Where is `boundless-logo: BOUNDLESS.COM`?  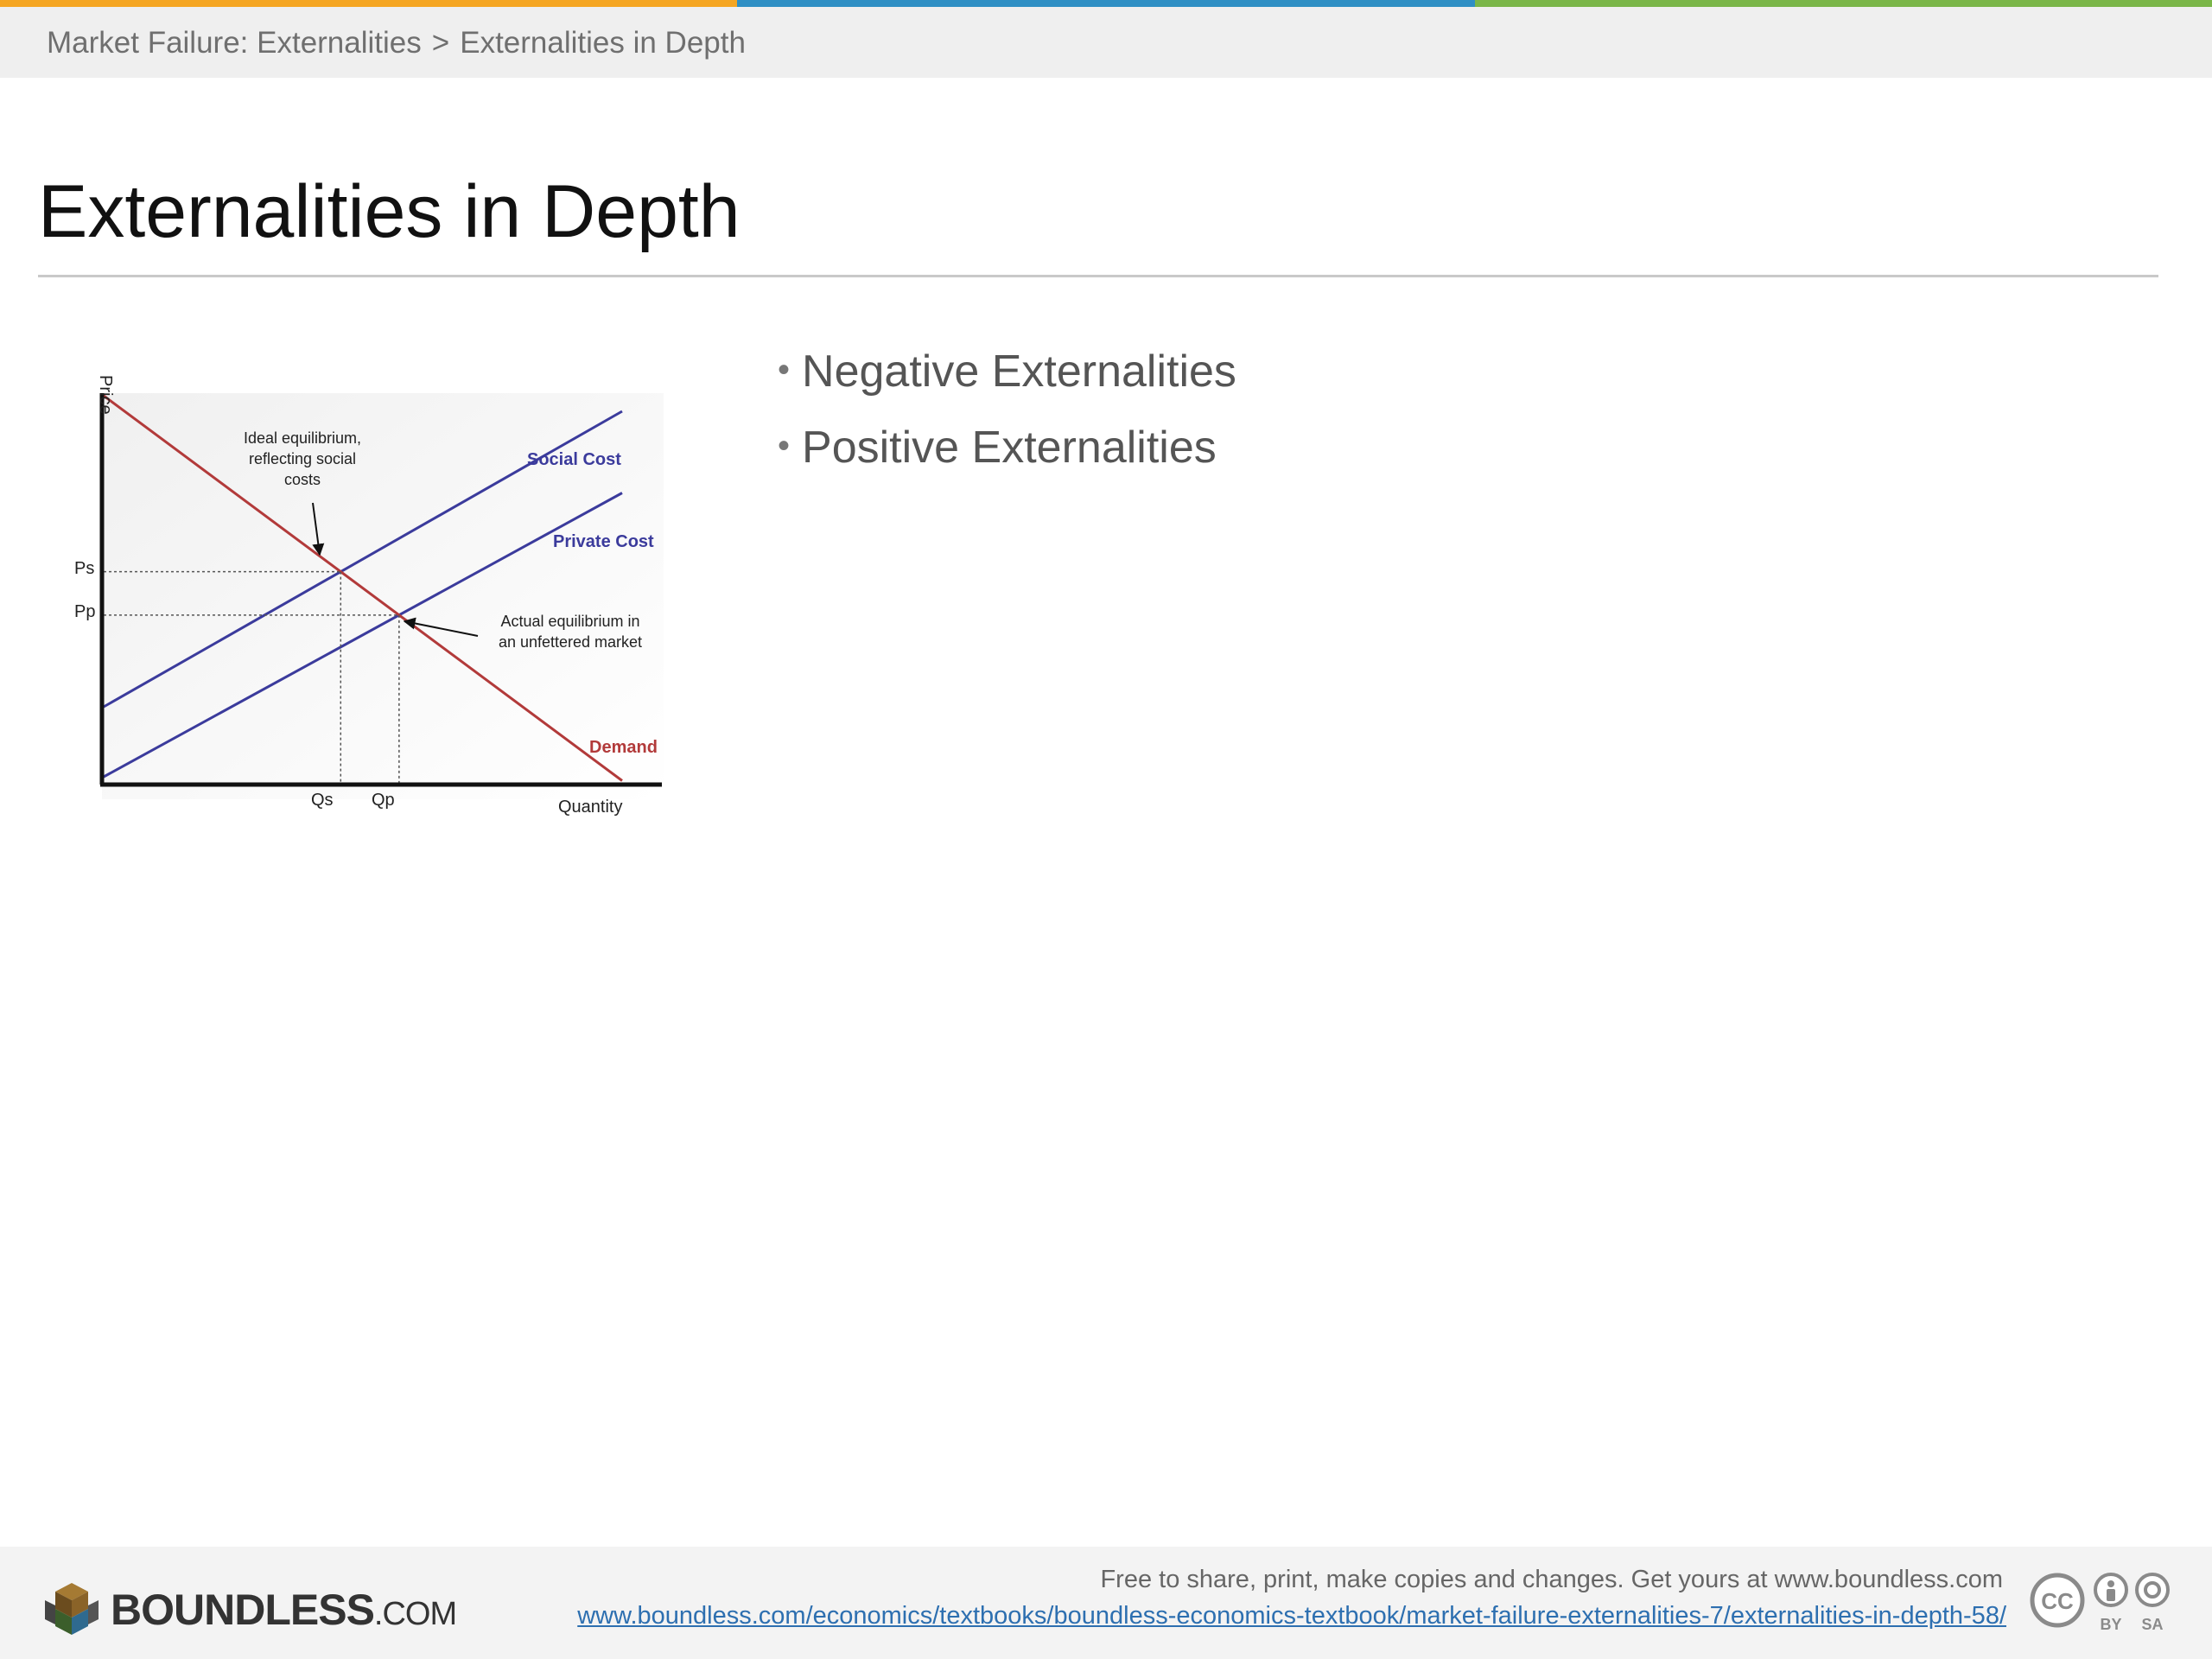 boundless-logo: BOUNDLESS.COM is located at coordinates (250, 1609).